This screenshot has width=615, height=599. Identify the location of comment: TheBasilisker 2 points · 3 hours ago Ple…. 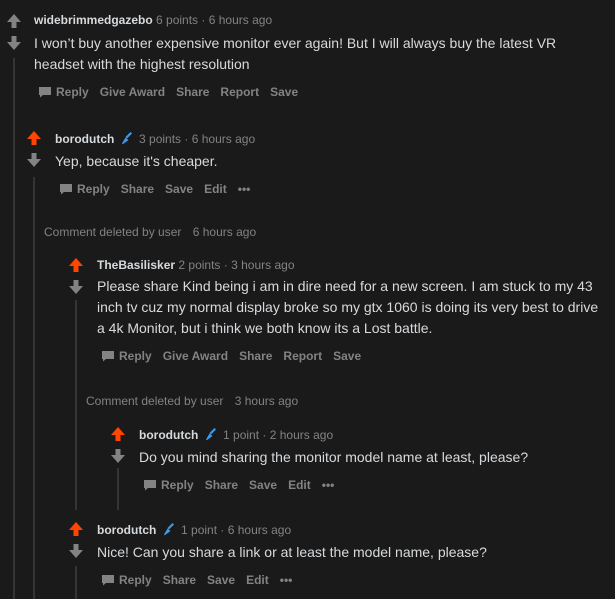
(353, 310).